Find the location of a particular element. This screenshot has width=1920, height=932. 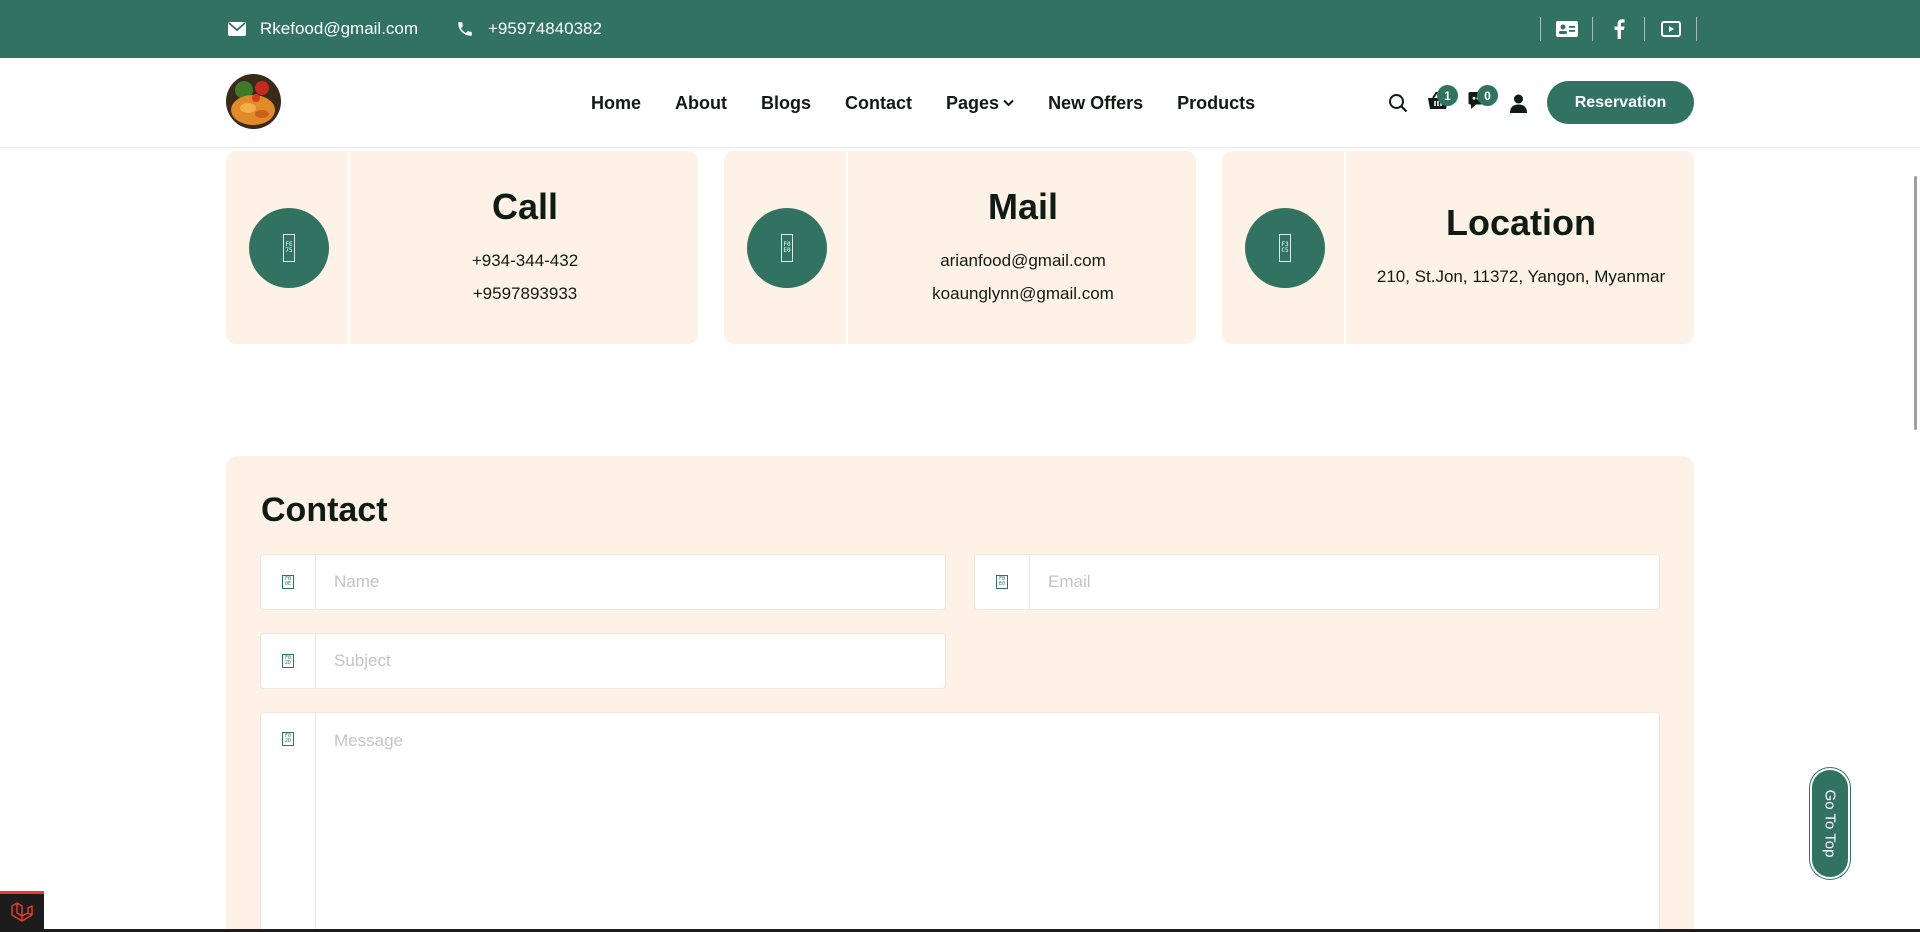

location-icon: F3 C5 is located at coordinates (1285, 248).